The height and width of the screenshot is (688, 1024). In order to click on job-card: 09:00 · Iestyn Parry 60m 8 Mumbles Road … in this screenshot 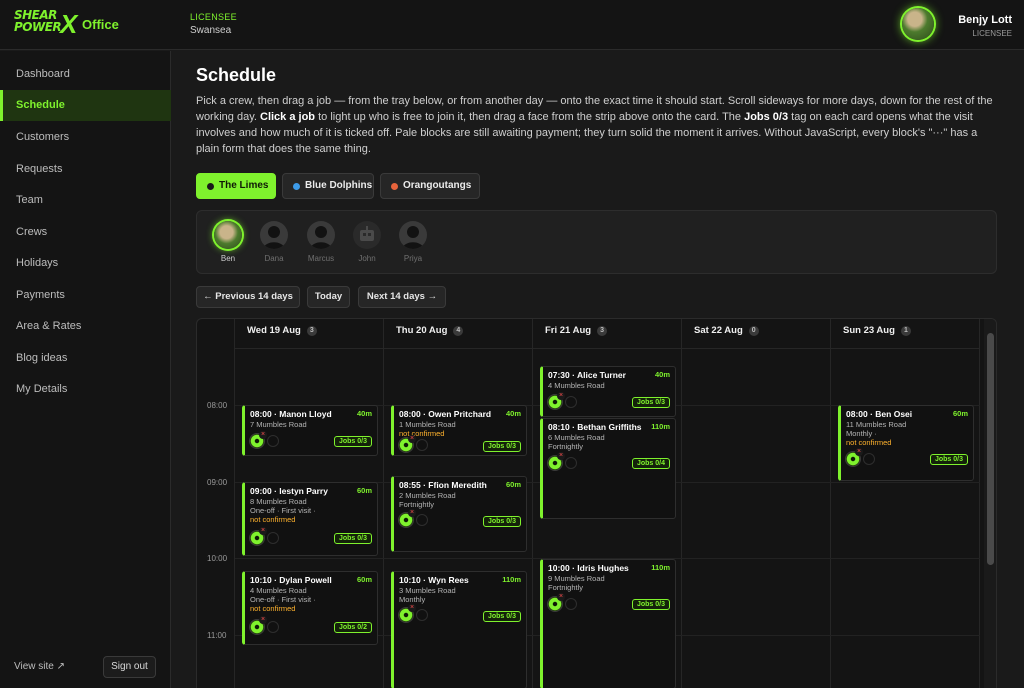, I will do `click(310, 519)`.